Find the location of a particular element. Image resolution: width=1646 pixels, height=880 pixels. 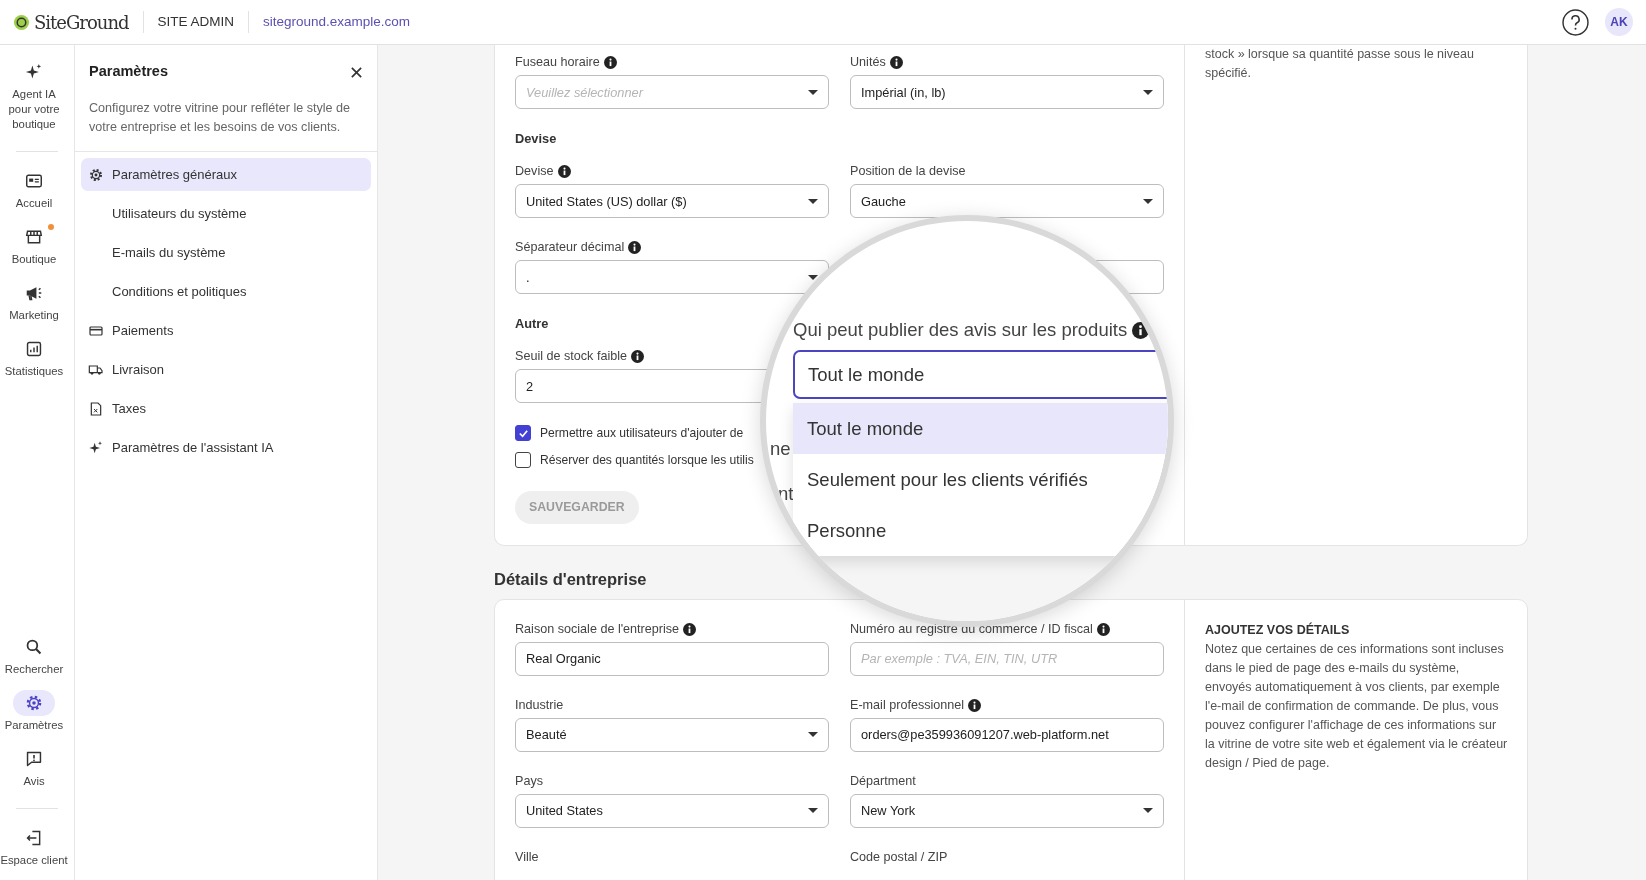

rail-item: Statistiques is located at coordinates (34, 358).